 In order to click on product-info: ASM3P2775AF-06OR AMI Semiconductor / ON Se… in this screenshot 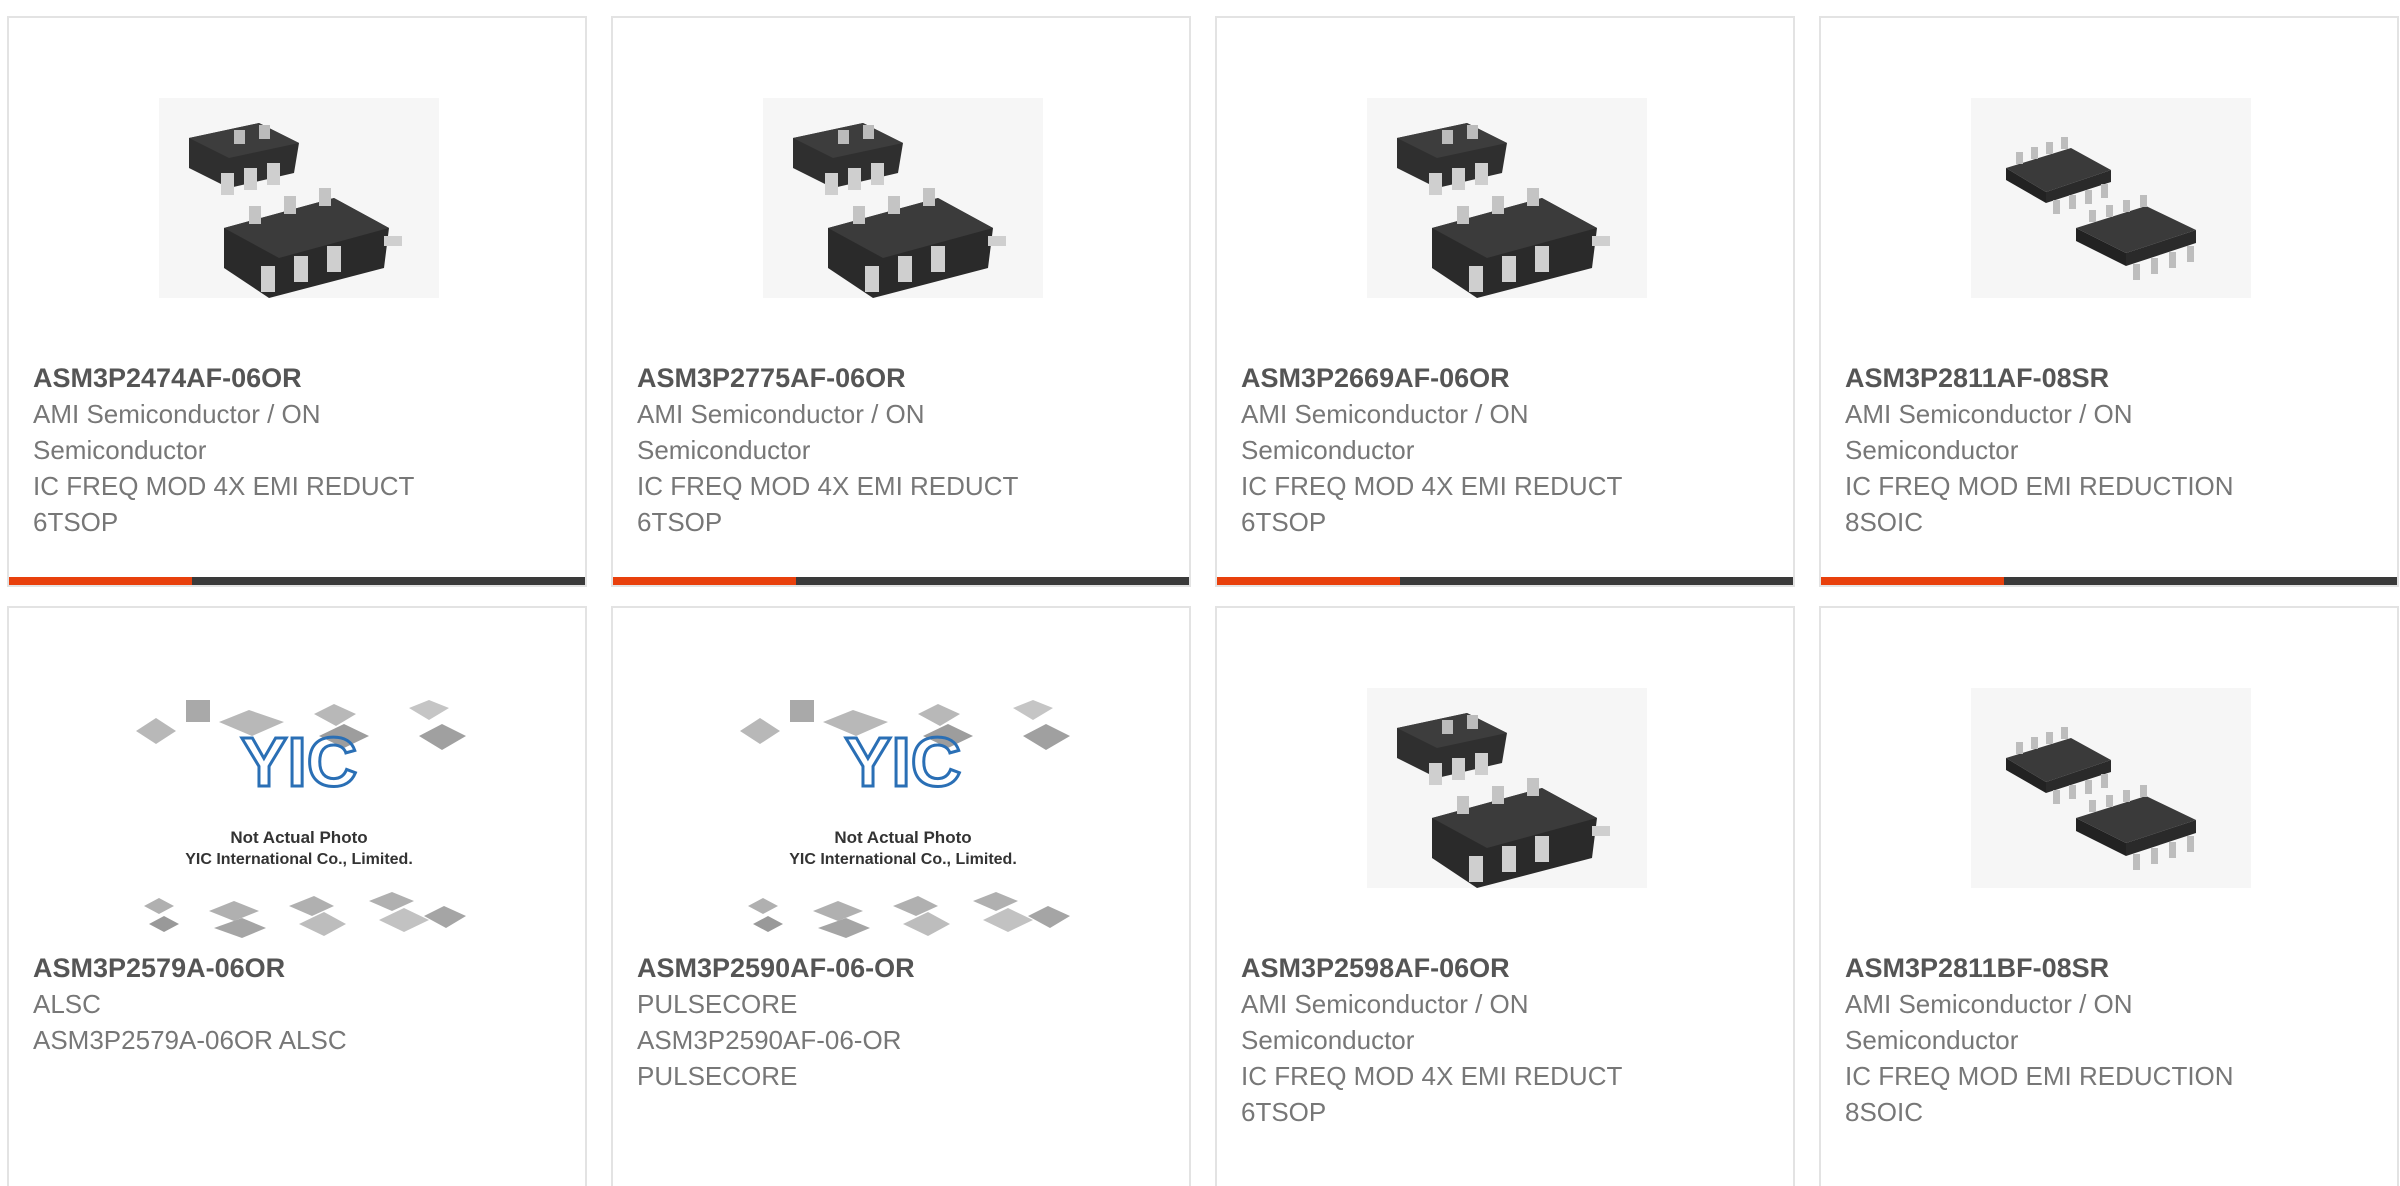, I will do `click(887, 450)`.